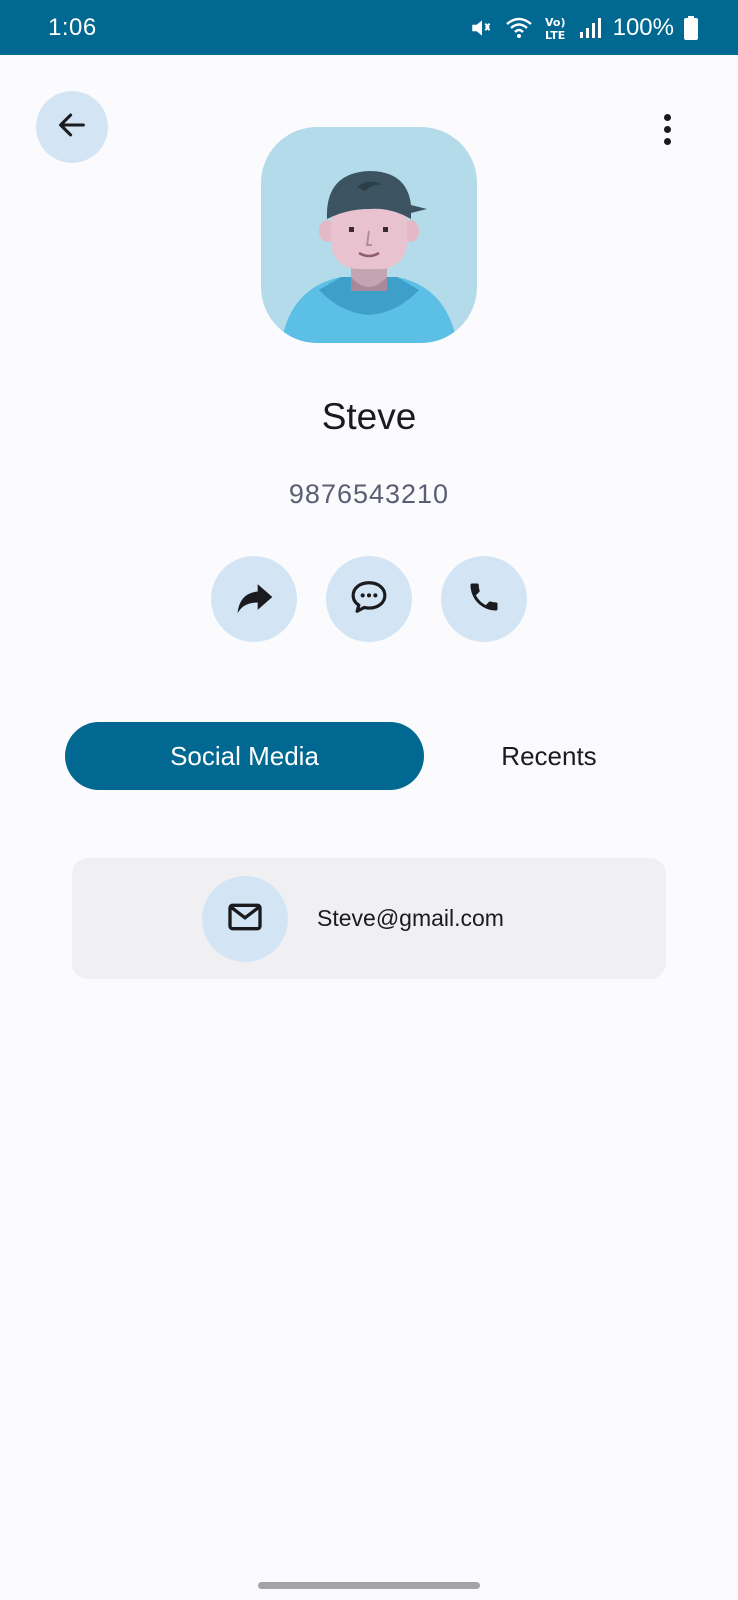 This screenshot has width=738, height=1600. Describe the element at coordinates (72, 27) in the screenshot. I see `status-time: 1:06` at that location.